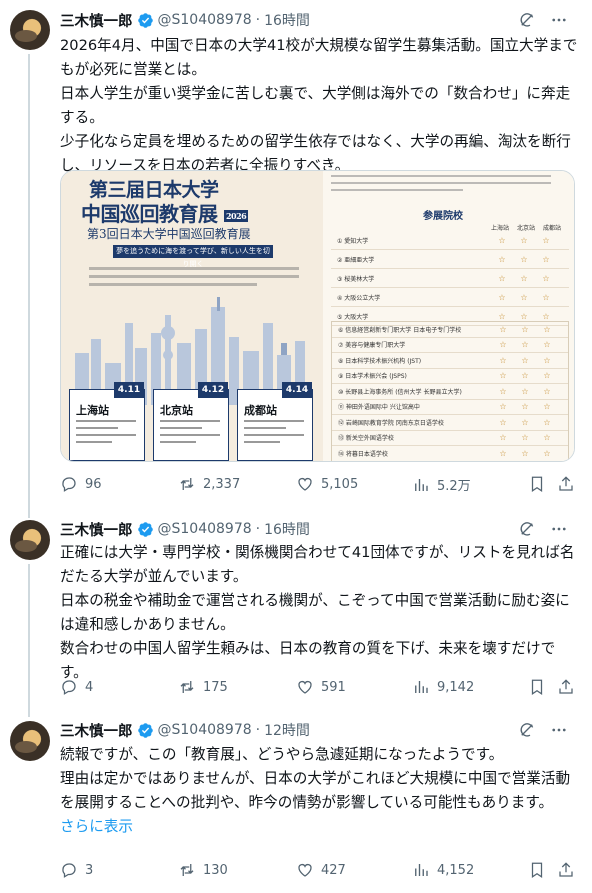 This screenshot has width=592, height=893. What do you see at coordinates (209, 484) in the screenshot?
I see `repost-button: 2,337` at bounding box center [209, 484].